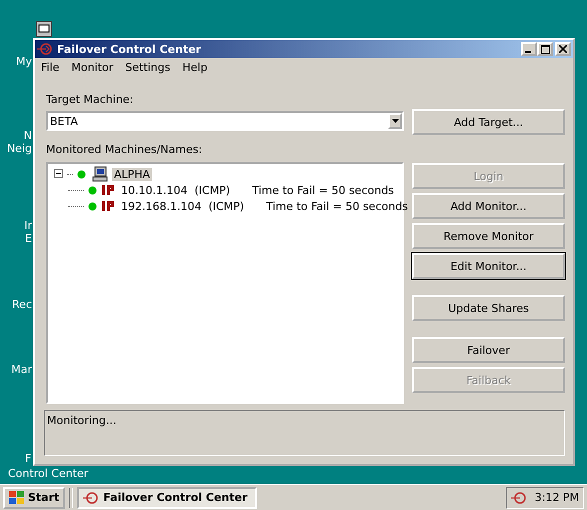 The image size is (587, 510). I want to click on maximize-button, so click(545, 49).